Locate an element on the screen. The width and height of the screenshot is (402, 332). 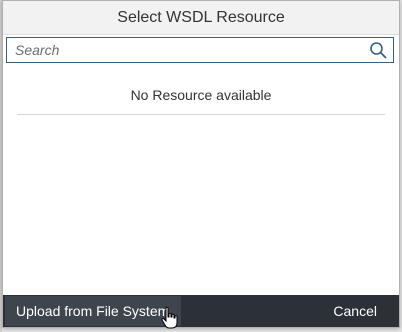
search-icon is located at coordinates (378, 50).